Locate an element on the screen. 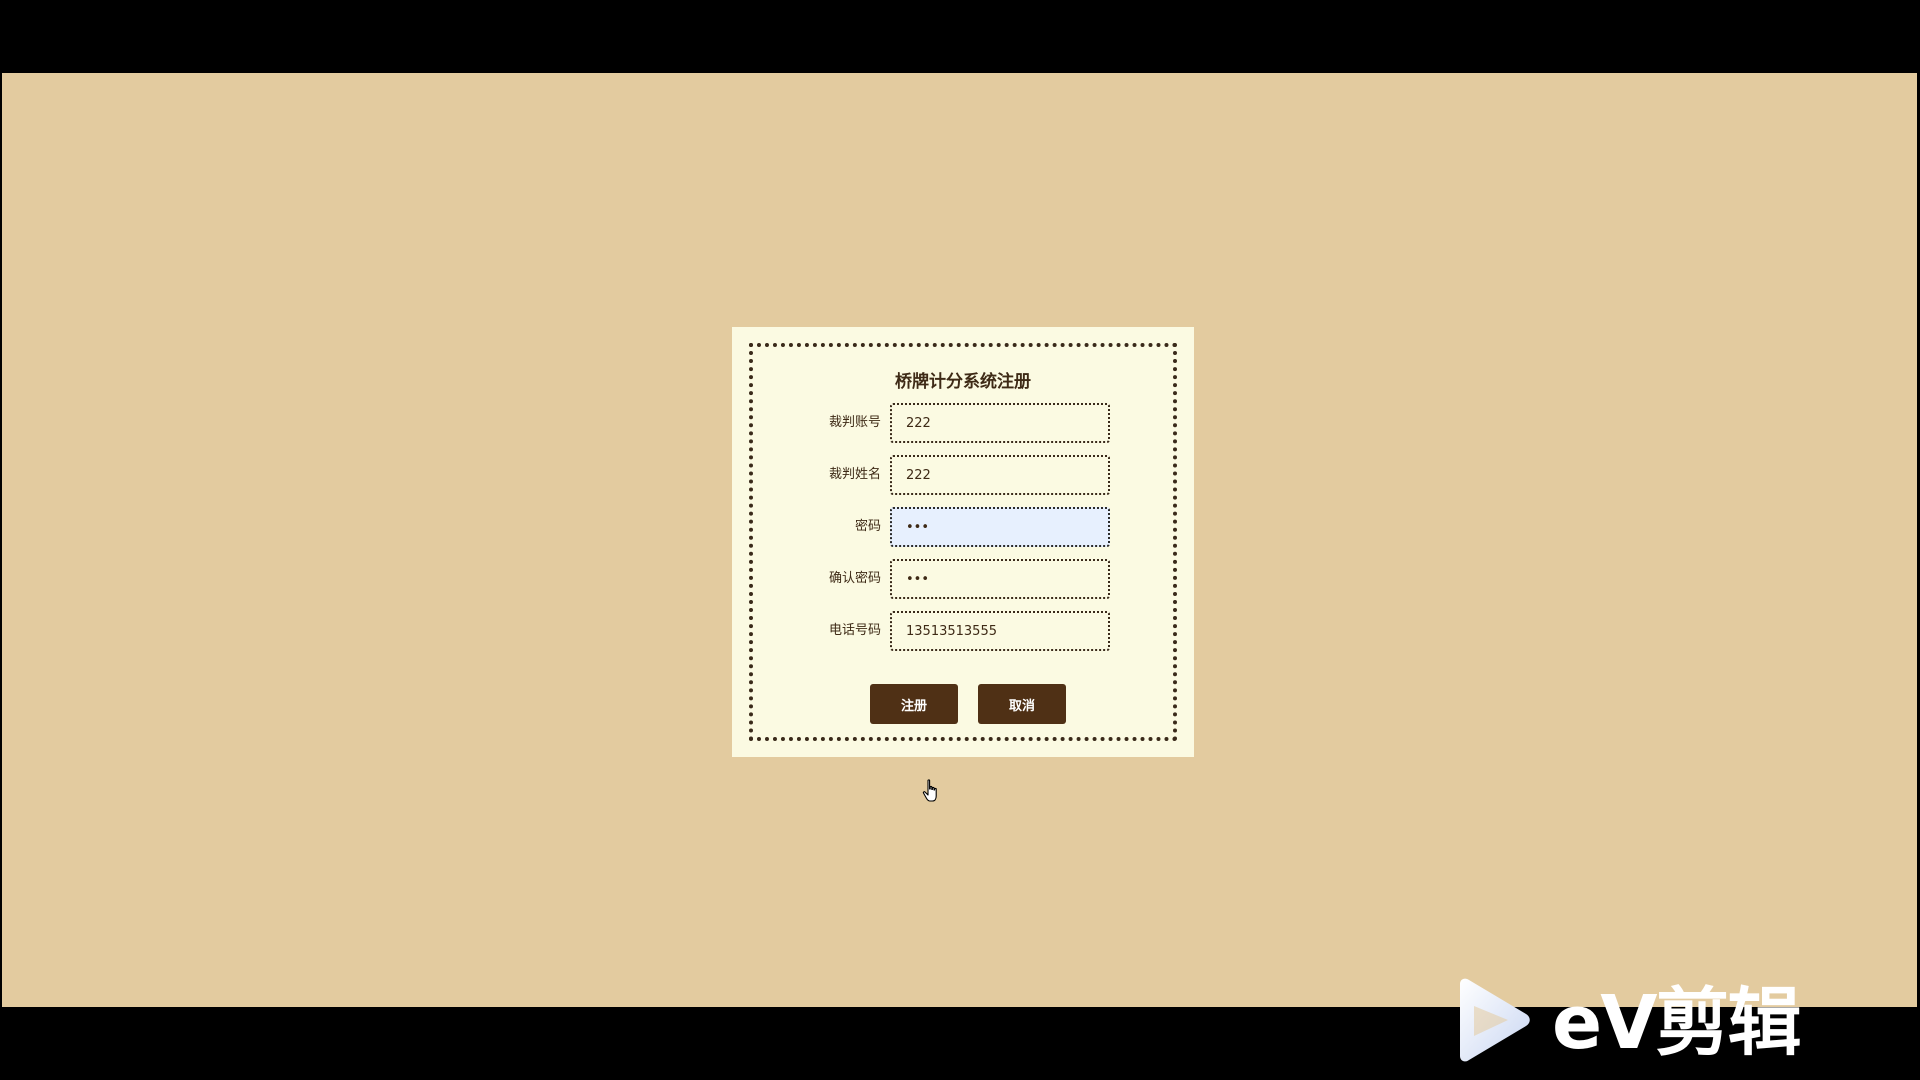 This screenshot has width=1920, height=1080. field-row-phone: 电话号码 is located at coordinates (963, 631).